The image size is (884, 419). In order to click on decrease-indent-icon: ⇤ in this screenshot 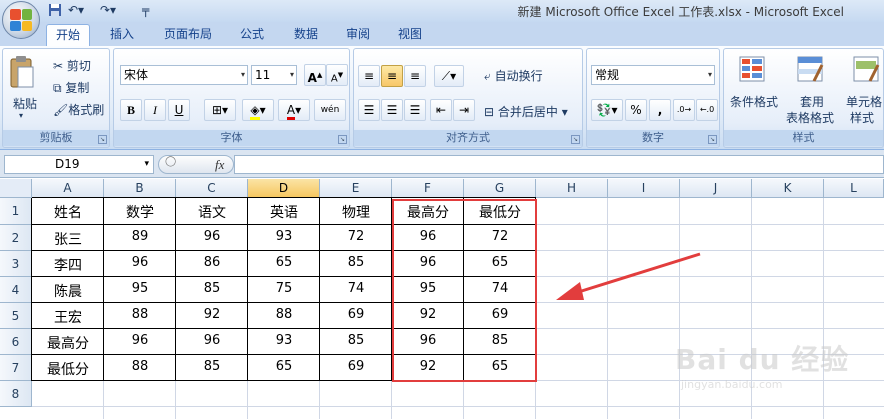, I will do `click(441, 110)`.